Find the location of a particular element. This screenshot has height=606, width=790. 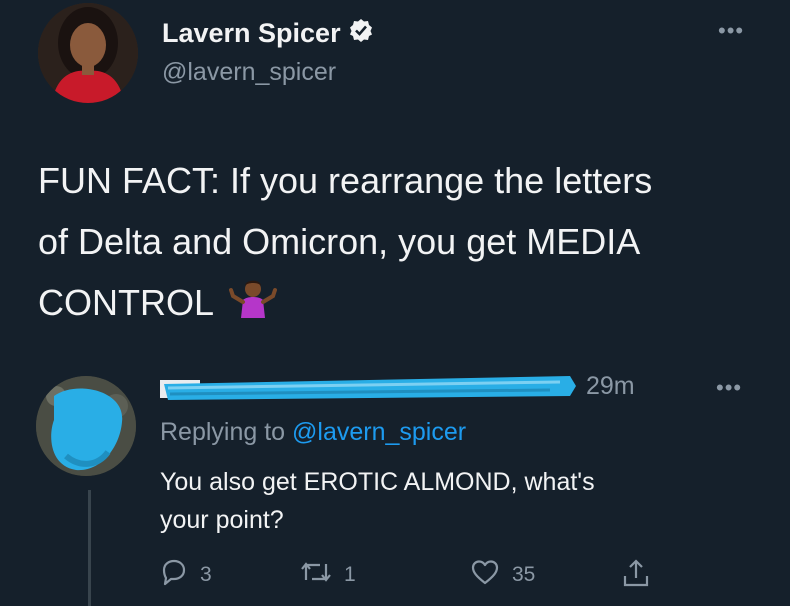

reply-text-line: your point? is located at coordinates (222, 520).